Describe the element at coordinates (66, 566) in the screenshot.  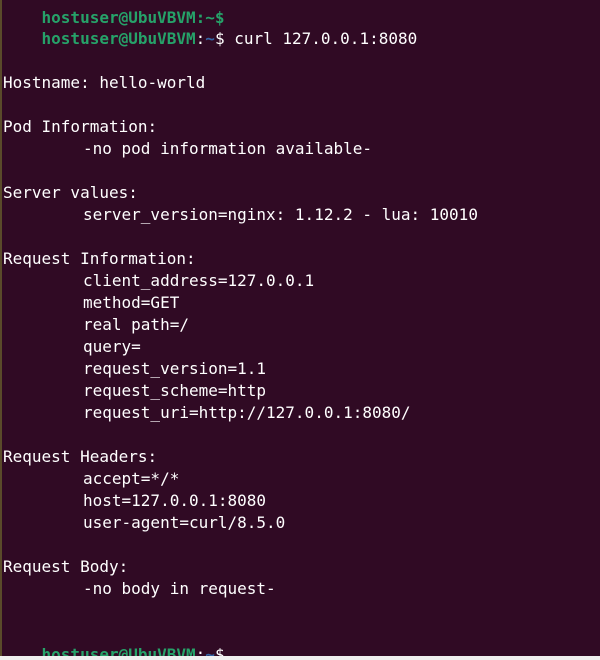
I see `output-request-body-header: Request Body:` at that location.